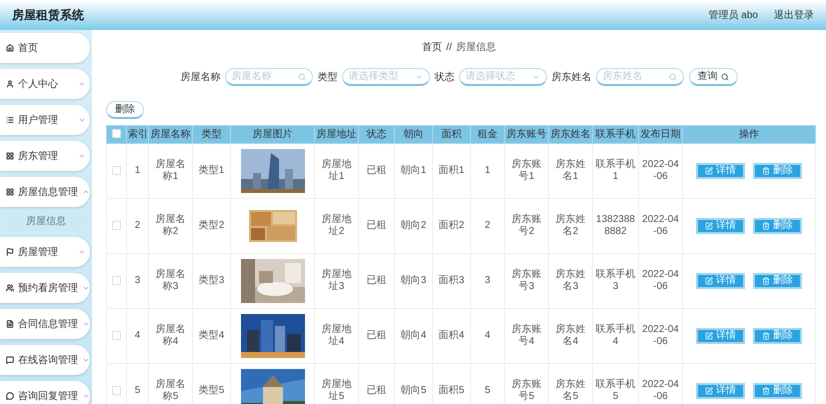 The height and width of the screenshot is (404, 826). Describe the element at coordinates (125, 110) in the screenshot. I see `delete-button: 删除` at that location.